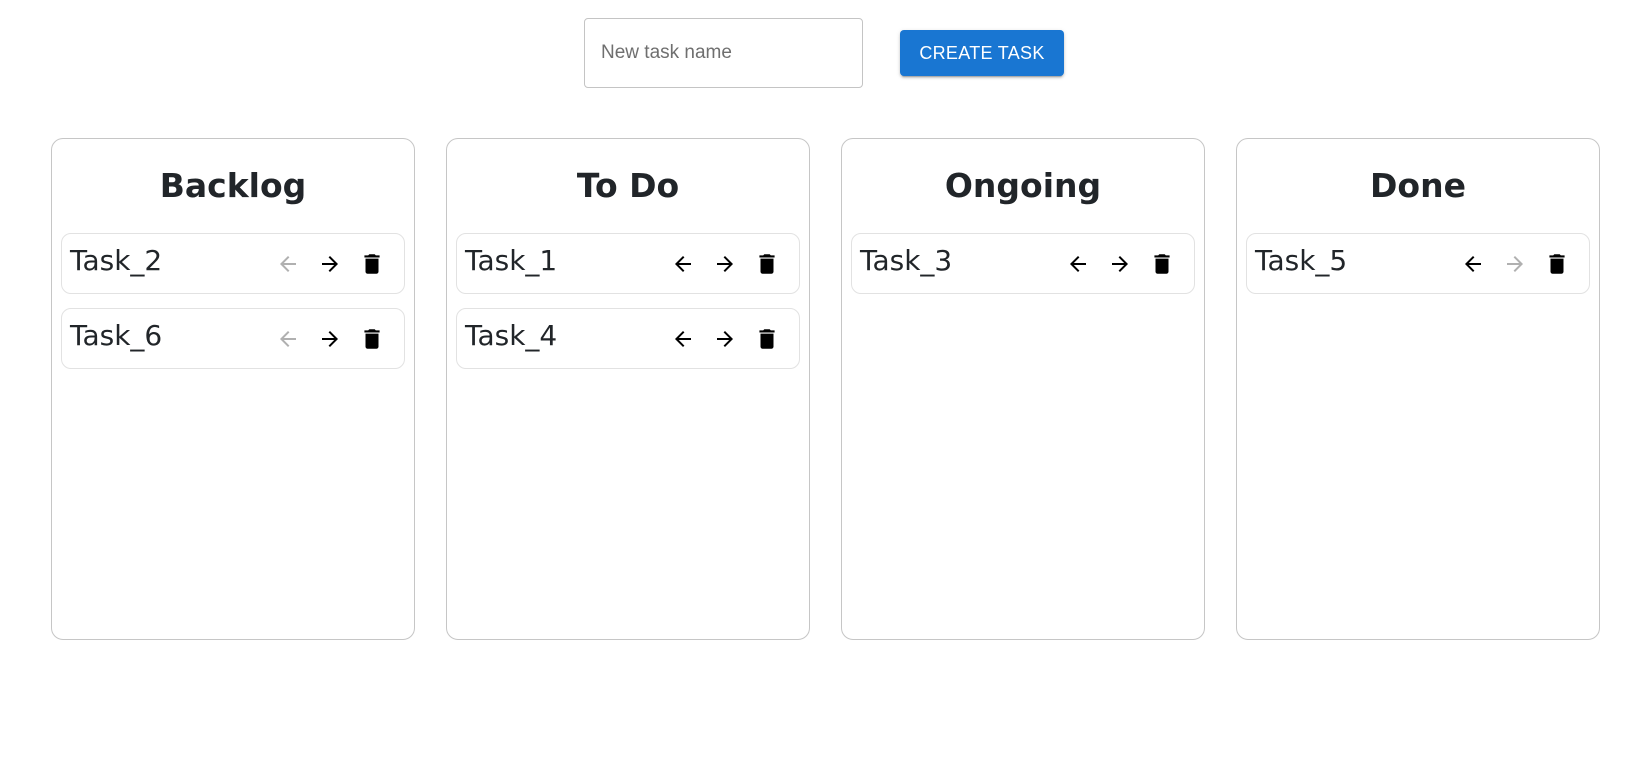 The image size is (1646, 764). What do you see at coordinates (1023, 185) in the screenshot?
I see `column-title: Ongoing` at bounding box center [1023, 185].